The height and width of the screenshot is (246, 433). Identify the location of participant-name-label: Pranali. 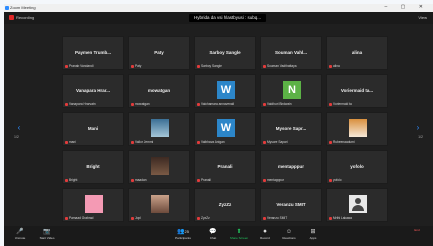
(204, 180).